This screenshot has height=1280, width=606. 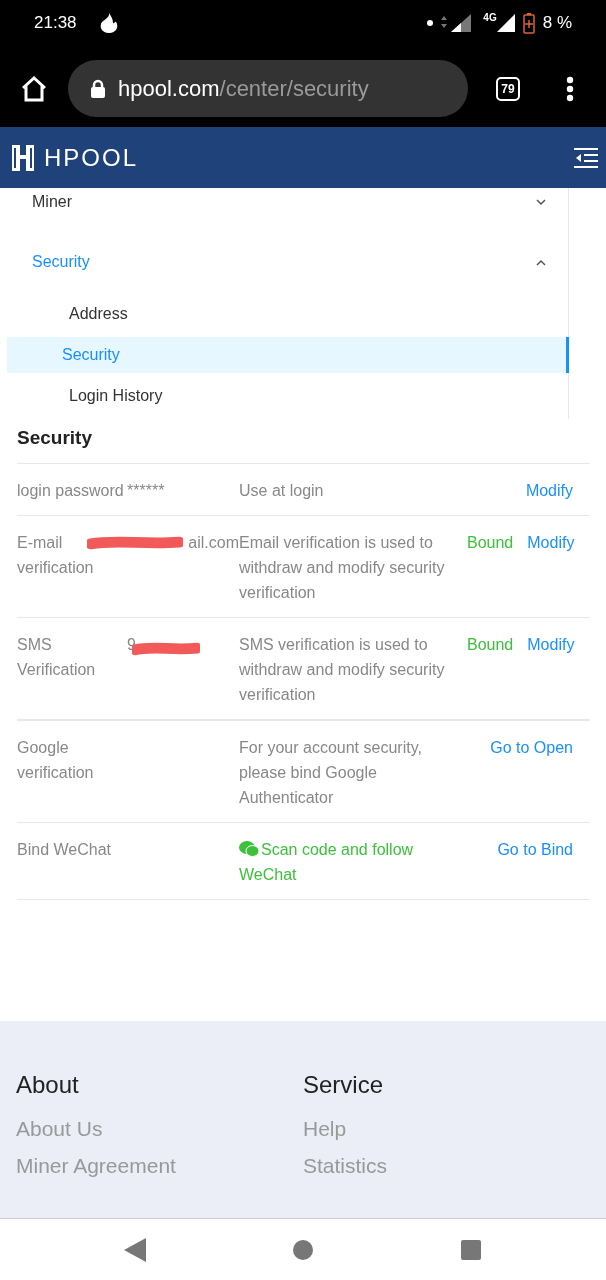 I want to click on battery-level: 8 %, so click(x=557, y=23).